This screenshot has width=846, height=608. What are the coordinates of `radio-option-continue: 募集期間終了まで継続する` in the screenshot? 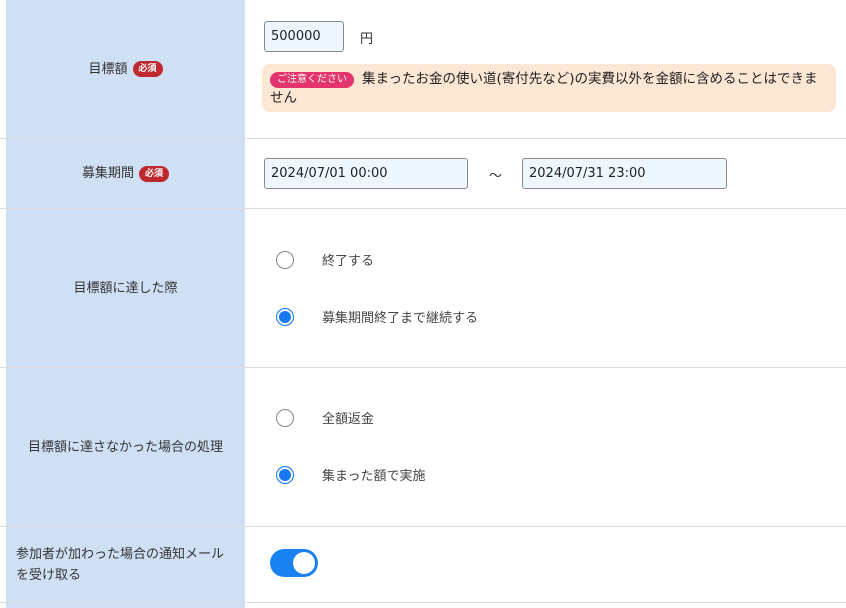 It's located at (377, 316).